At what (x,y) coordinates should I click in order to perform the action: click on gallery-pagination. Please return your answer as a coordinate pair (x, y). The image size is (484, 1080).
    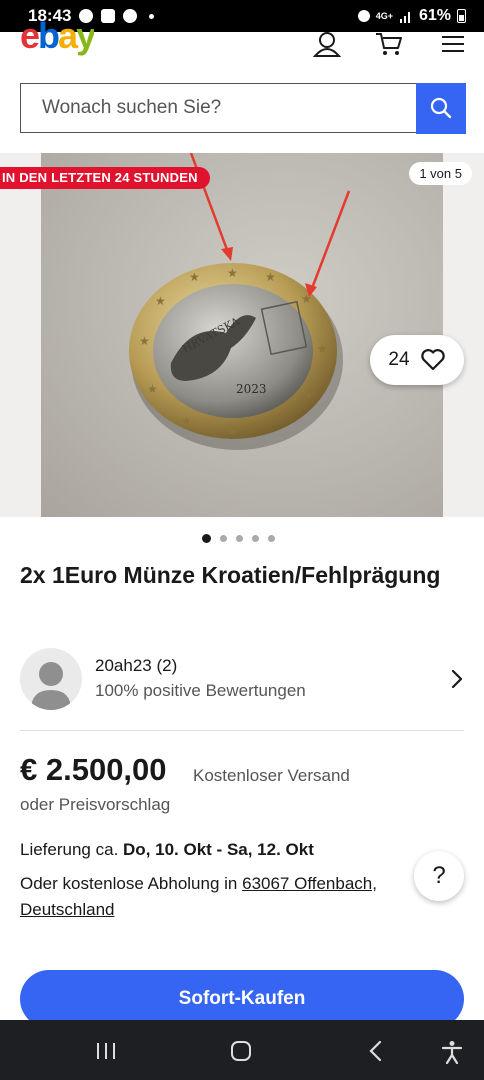
    Looking at the image, I should click on (238, 538).